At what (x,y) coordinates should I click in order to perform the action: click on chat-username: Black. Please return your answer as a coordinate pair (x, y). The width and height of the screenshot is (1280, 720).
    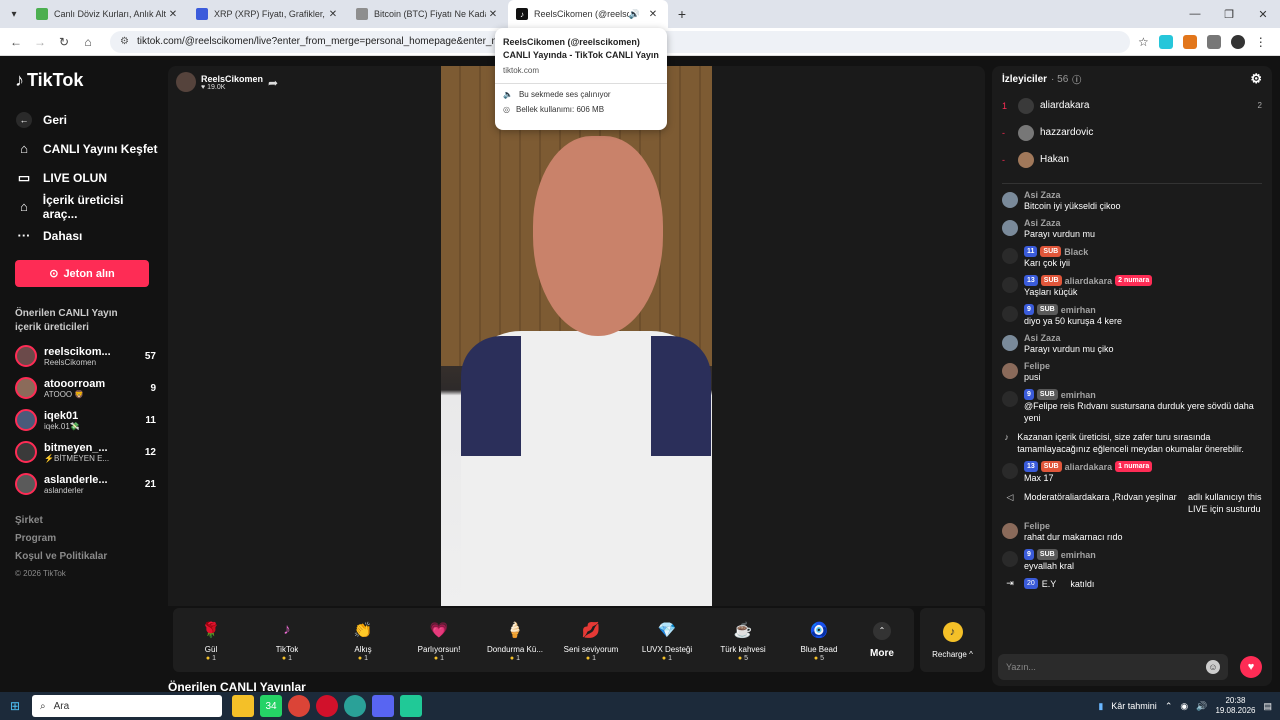
    Looking at the image, I should click on (1076, 252).